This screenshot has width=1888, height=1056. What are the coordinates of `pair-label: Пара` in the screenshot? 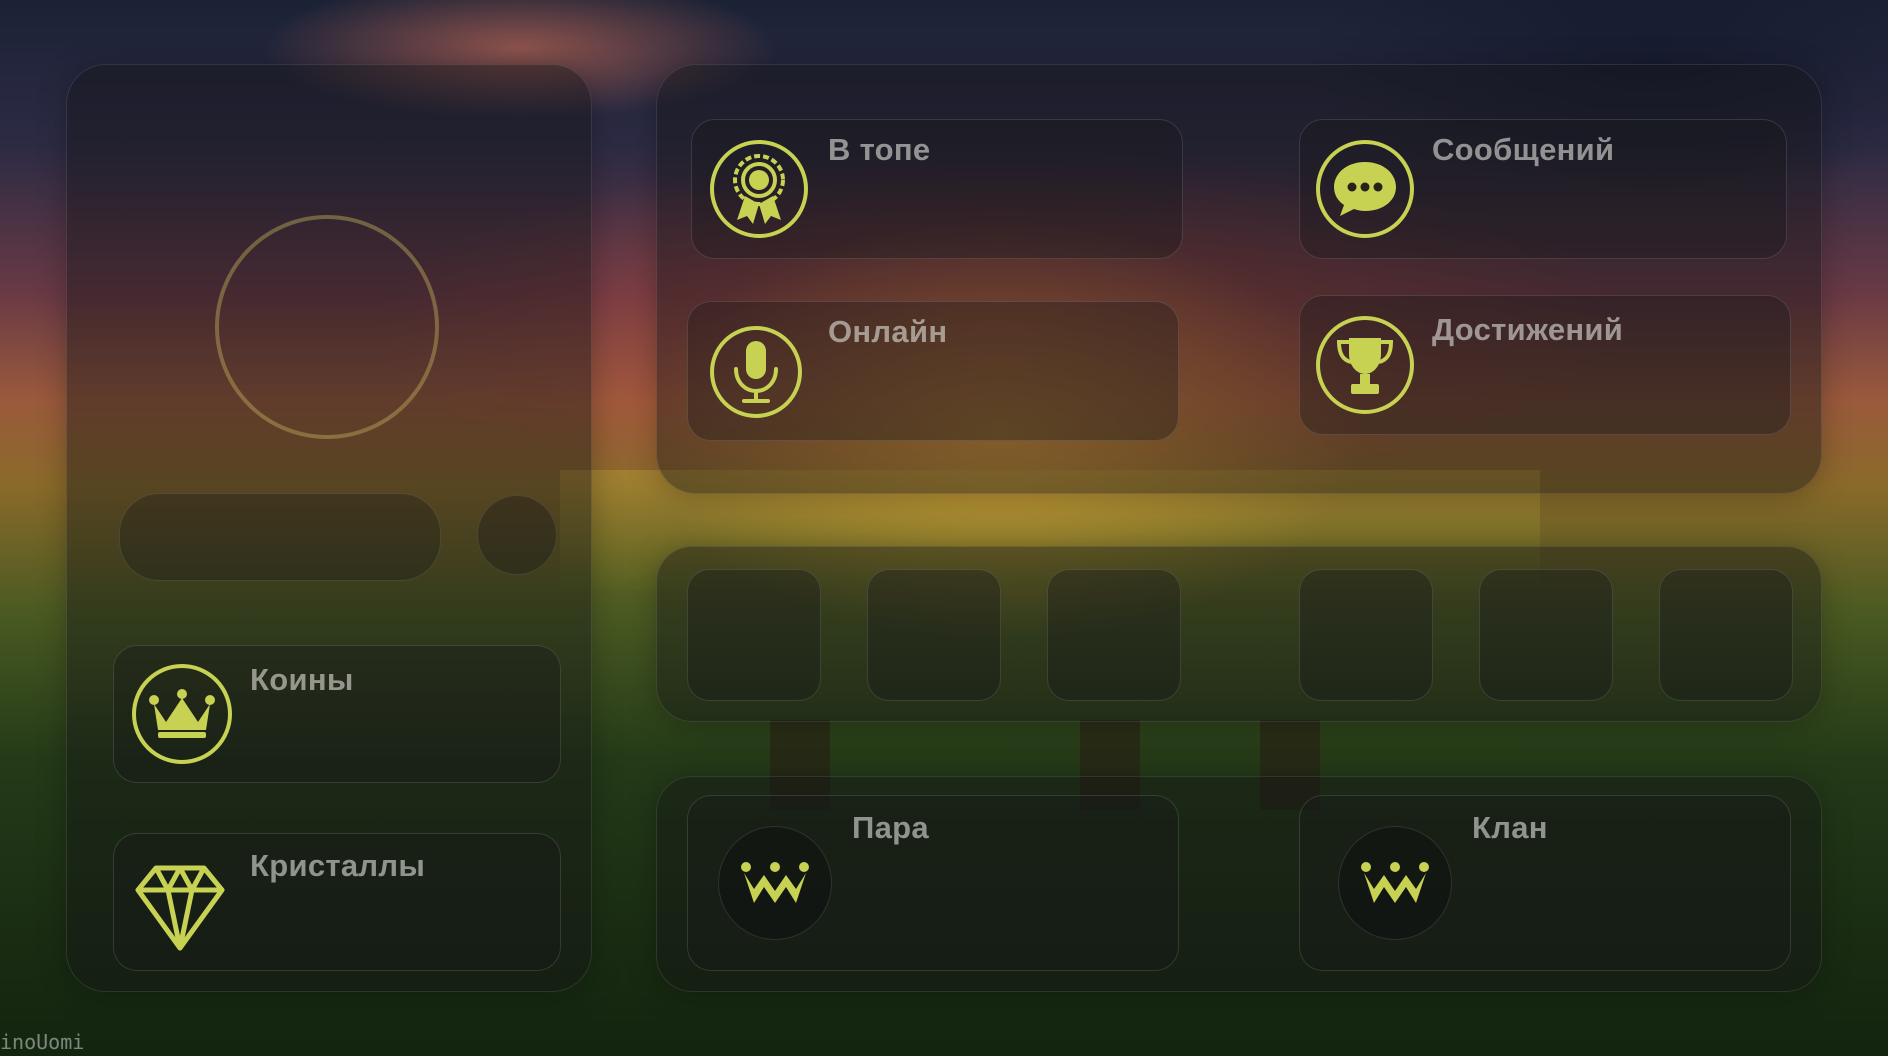 It's located at (890, 827).